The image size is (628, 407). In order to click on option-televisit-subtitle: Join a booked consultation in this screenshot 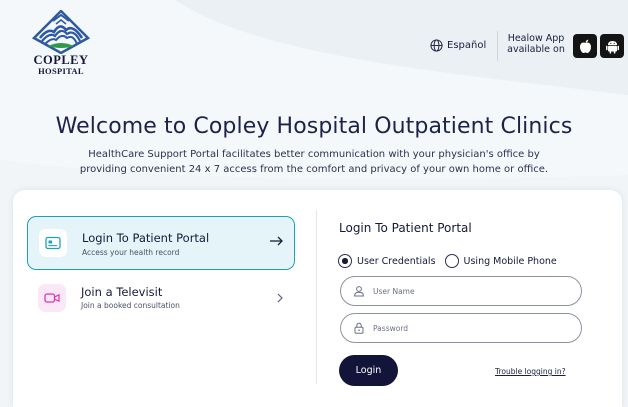, I will do `click(130, 305)`.